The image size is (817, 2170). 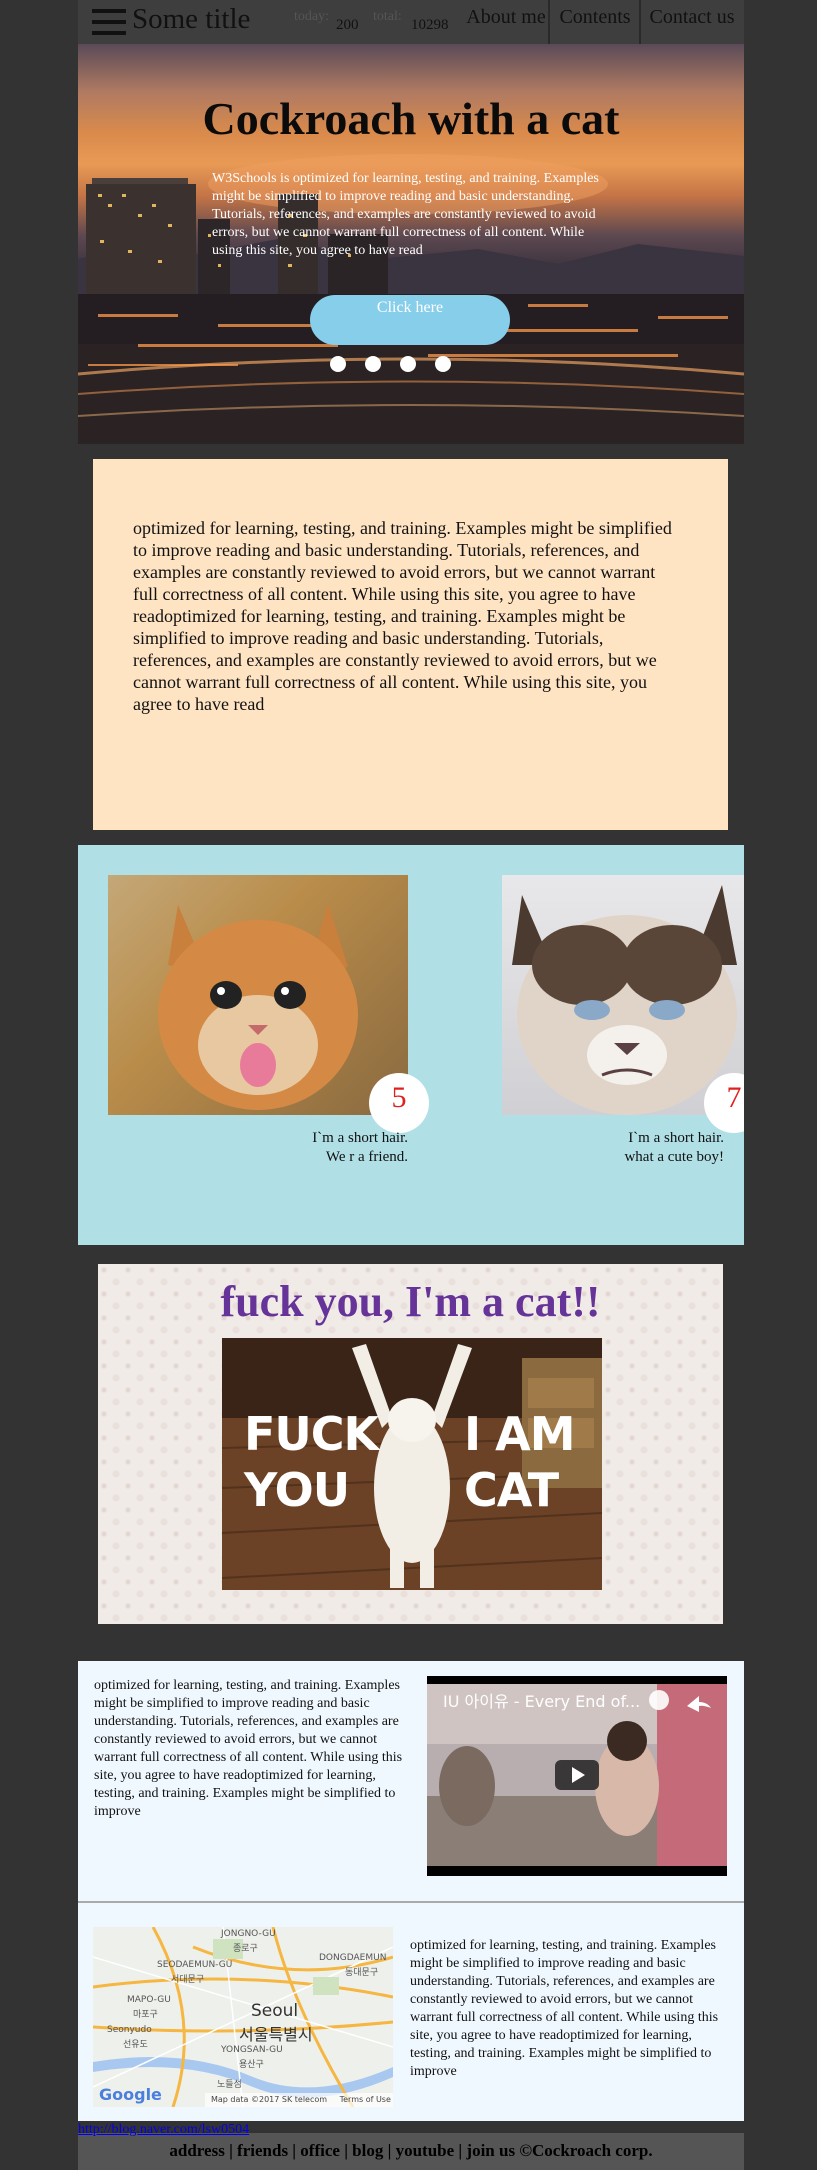 What do you see at coordinates (399, 1103) in the screenshot?
I see `like-count-badge: 5` at bounding box center [399, 1103].